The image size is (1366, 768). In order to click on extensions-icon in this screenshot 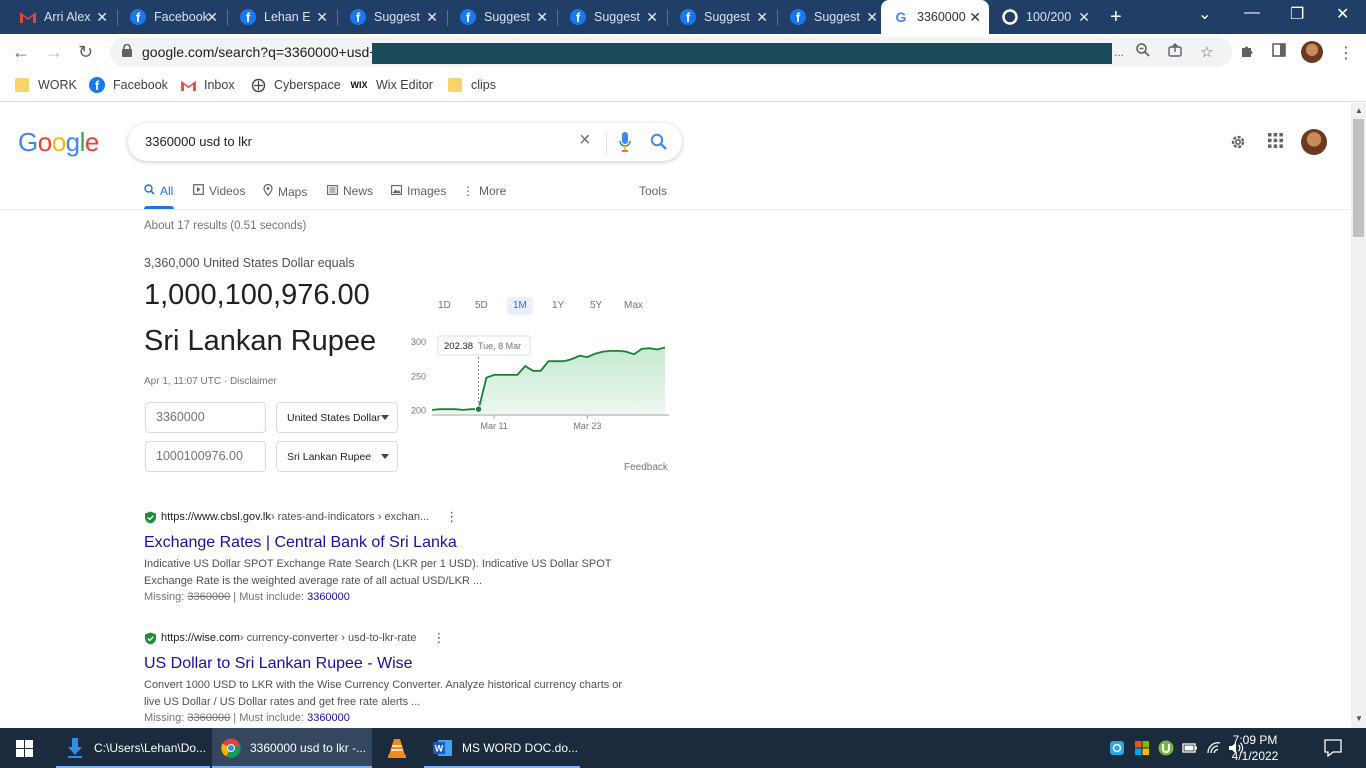, I will do `click(1247, 52)`.